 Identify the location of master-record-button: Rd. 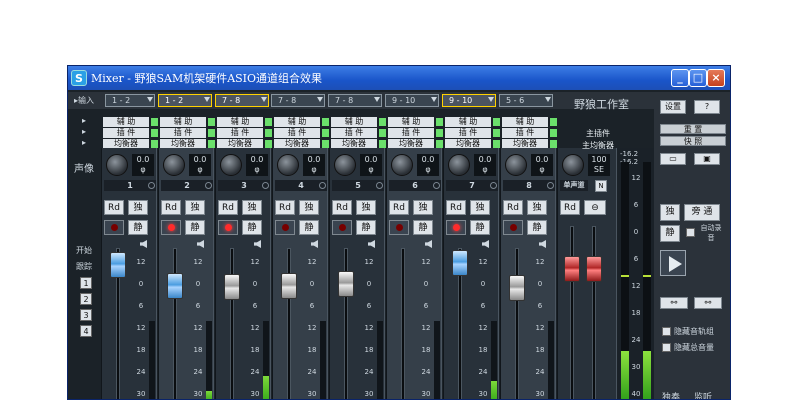
(570, 207).